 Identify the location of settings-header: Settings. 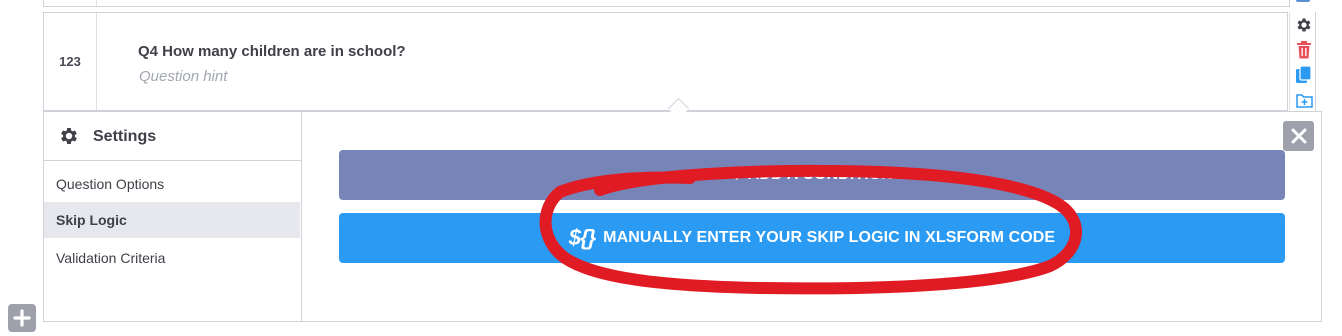
(172, 136).